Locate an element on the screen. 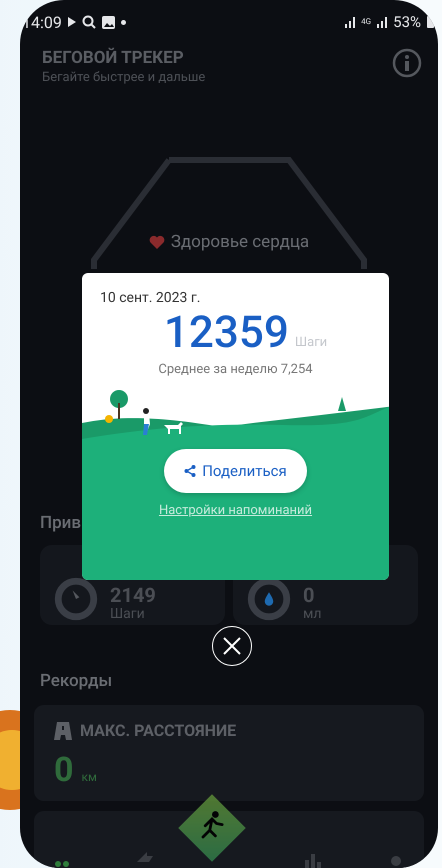  record-value: 0 is located at coordinates (64, 770).